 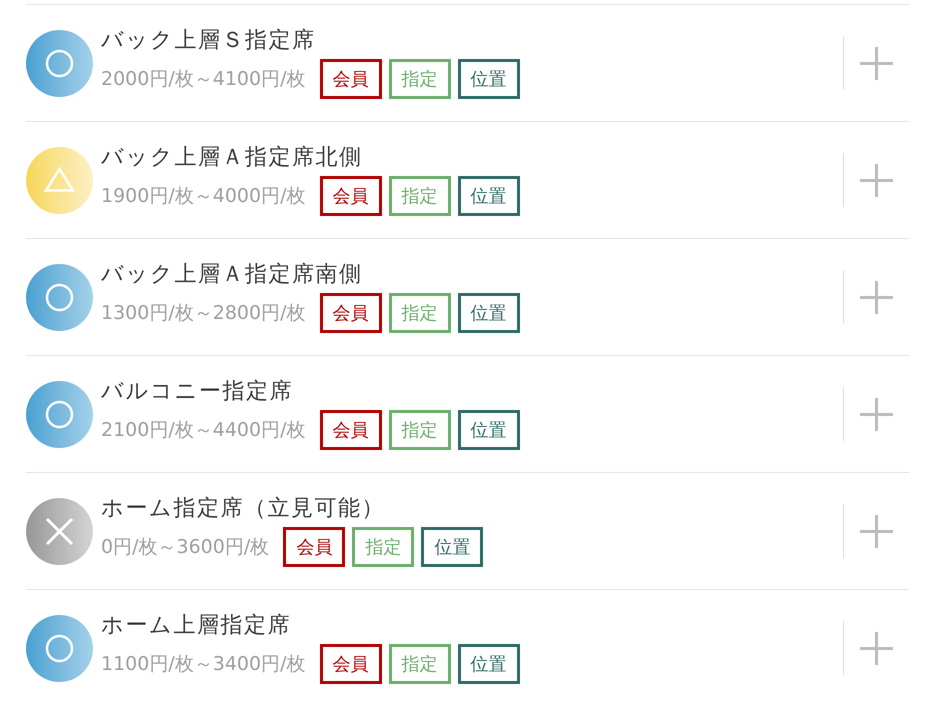 What do you see at coordinates (203, 196) in the screenshot?
I see `price-range: 1900円/枚～4000円/枚` at bounding box center [203, 196].